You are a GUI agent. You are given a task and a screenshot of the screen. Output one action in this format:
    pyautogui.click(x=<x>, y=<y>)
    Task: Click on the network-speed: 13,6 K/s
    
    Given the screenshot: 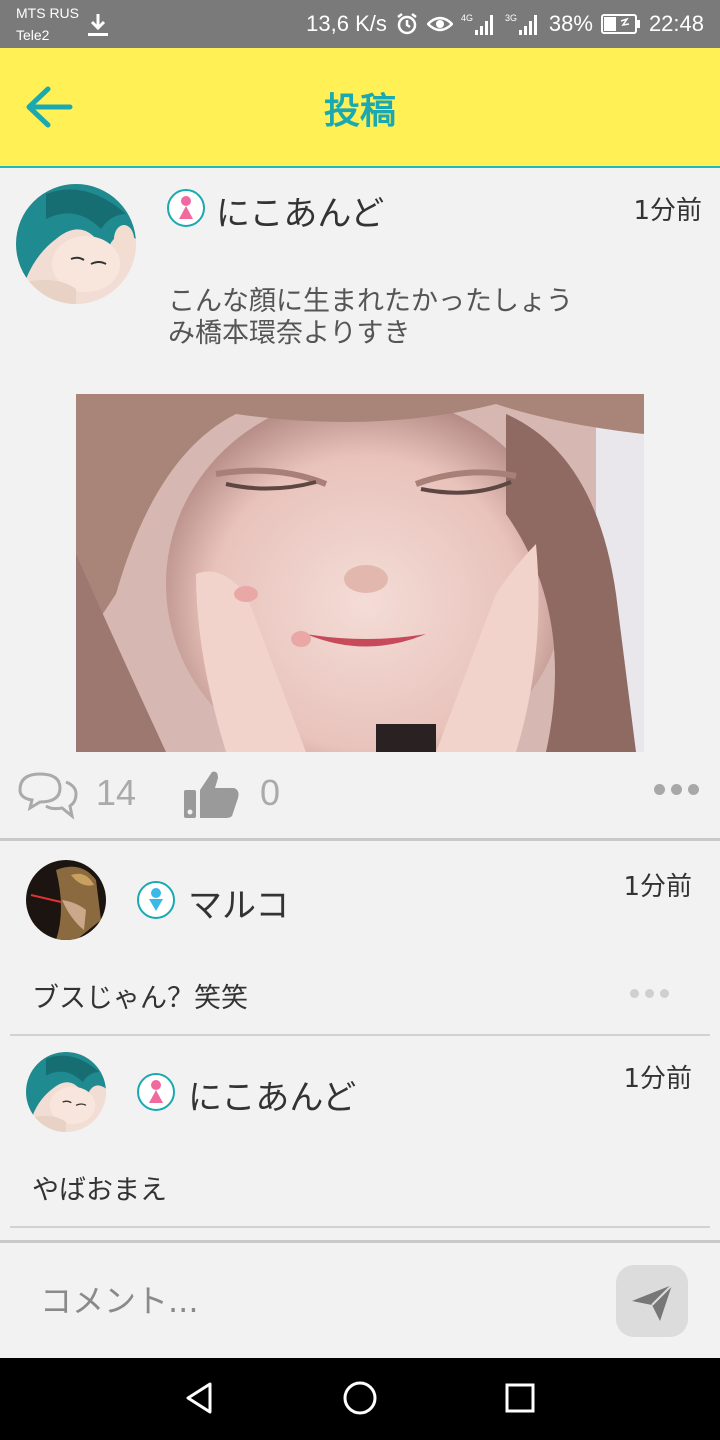 What is the action you would take?
    pyautogui.click(x=346, y=23)
    